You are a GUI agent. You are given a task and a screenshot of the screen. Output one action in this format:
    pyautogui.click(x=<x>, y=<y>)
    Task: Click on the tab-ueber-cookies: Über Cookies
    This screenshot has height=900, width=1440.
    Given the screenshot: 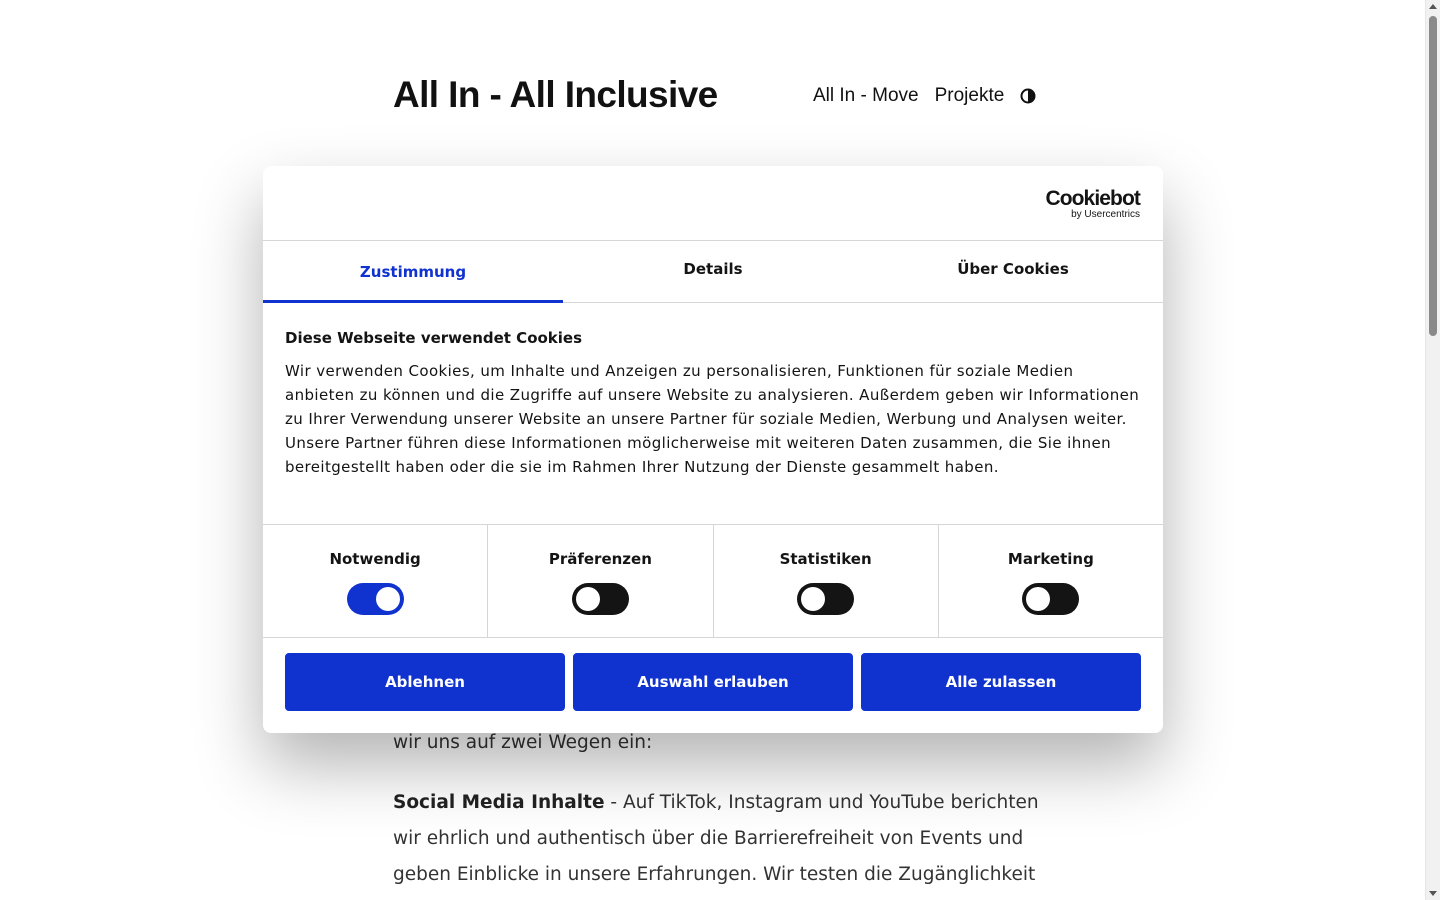 What is the action you would take?
    pyautogui.click(x=1013, y=271)
    